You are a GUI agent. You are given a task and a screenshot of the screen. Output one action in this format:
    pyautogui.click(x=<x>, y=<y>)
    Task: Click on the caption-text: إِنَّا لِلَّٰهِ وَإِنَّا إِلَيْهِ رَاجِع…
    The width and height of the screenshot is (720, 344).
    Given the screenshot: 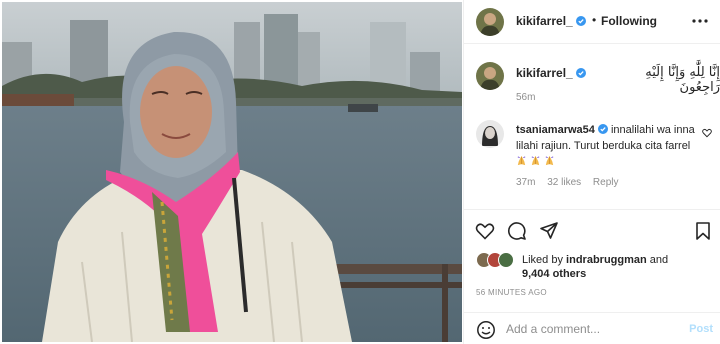 What is the action you would take?
    pyautogui.click(x=682, y=80)
    